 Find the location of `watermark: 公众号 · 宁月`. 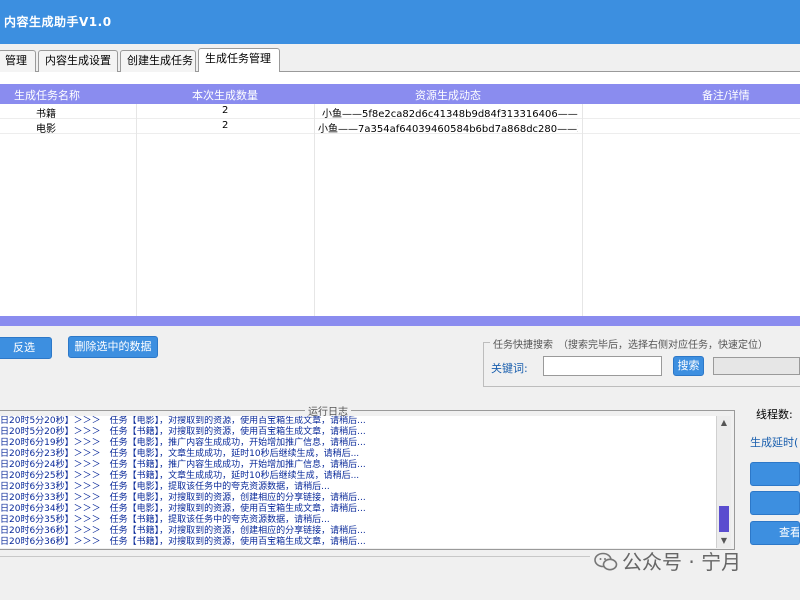

watermark: 公众号 · 宁月 is located at coordinates (667, 560).